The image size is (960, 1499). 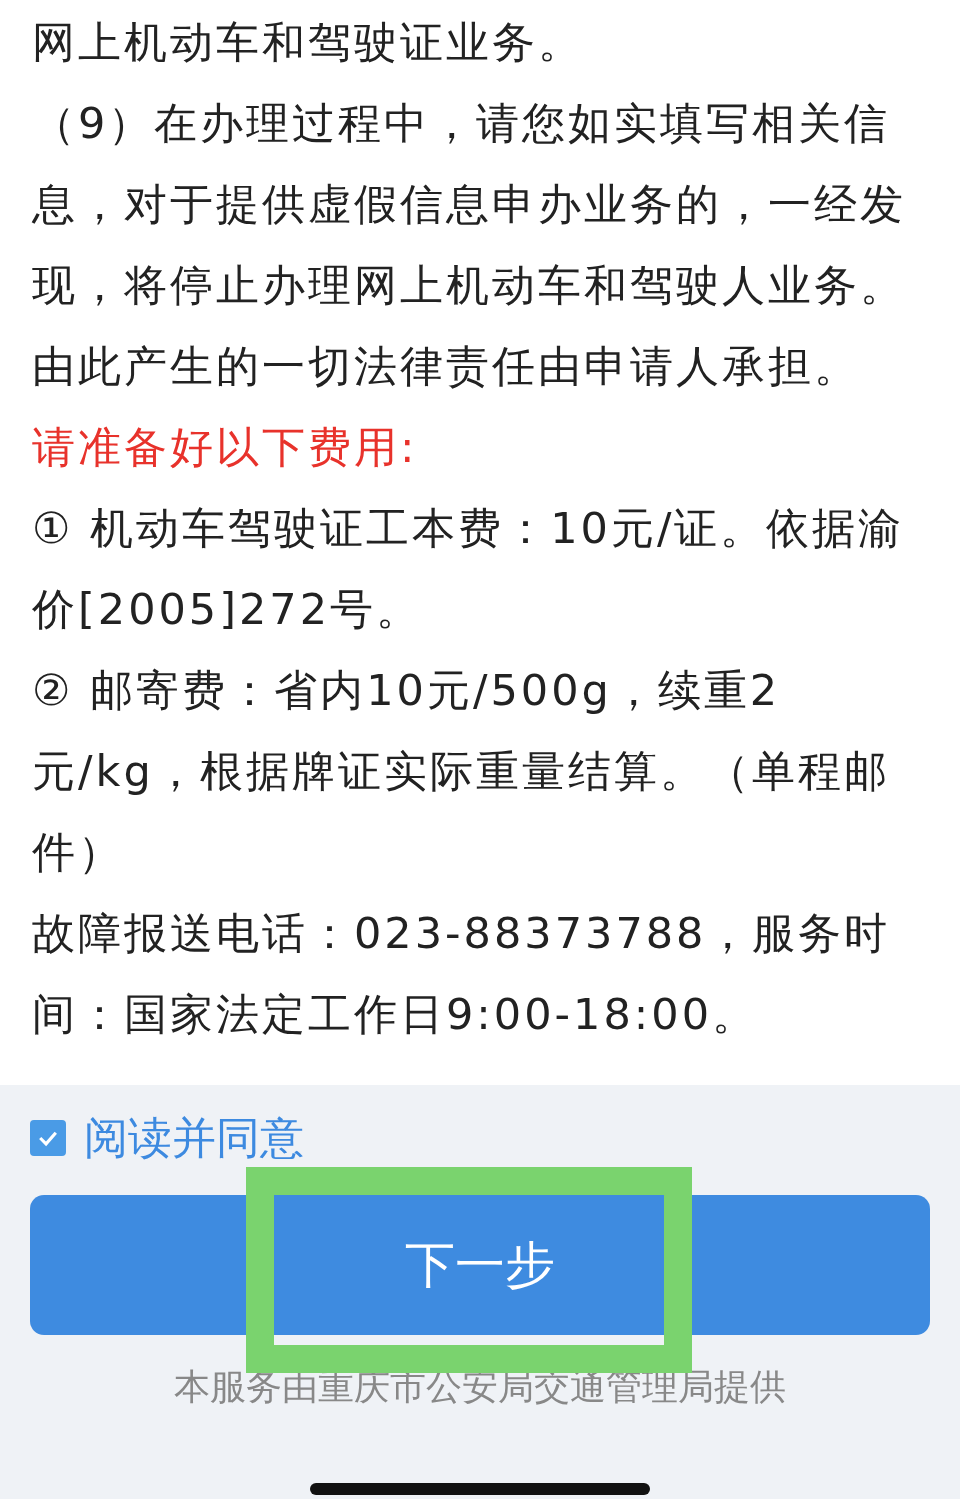 What do you see at coordinates (469, 569) in the screenshot?
I see `paragraph: ① 机动车驾驶证工本费：10元/证。依据渝价[2005]272号。` at bounding box center [469, 569].